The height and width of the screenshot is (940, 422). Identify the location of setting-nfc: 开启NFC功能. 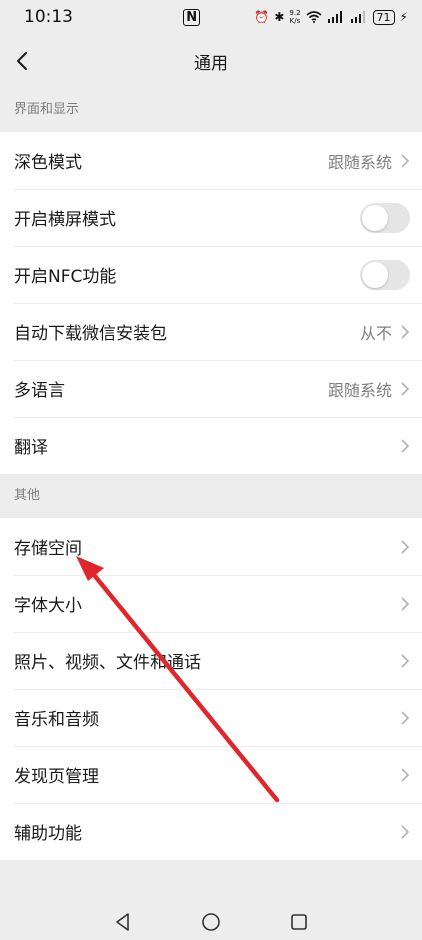
(211, 274).